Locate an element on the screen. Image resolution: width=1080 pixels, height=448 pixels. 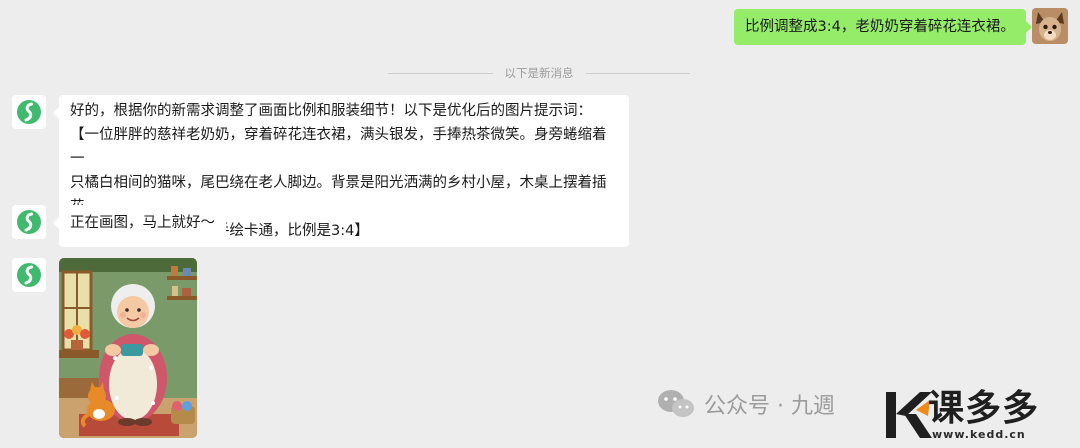
bot-reply-line: 【一位胖胖的慈祥老奶奶，穿着碎花连衣裙，满头银发，手捧热茶微笑。身旁蜷缩着一 is located at coordinates (338, 147).